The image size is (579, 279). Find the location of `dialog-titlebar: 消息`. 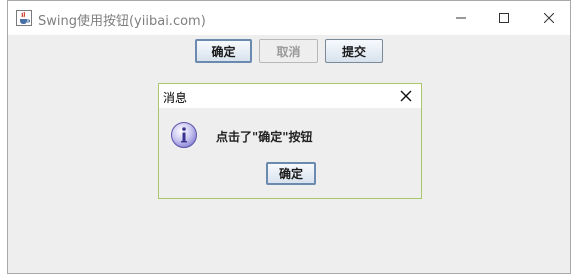

dialog-titlebar: 消息 is located at coordinates (290, 96).